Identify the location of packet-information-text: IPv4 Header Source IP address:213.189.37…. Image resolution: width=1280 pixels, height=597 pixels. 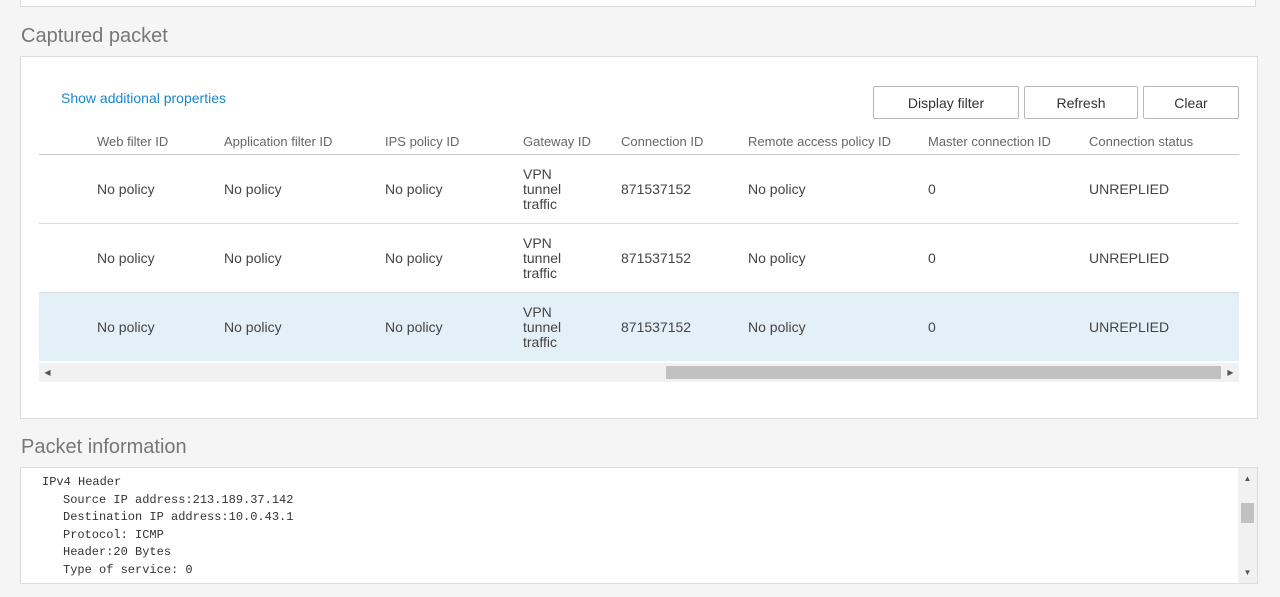
(167, 526).